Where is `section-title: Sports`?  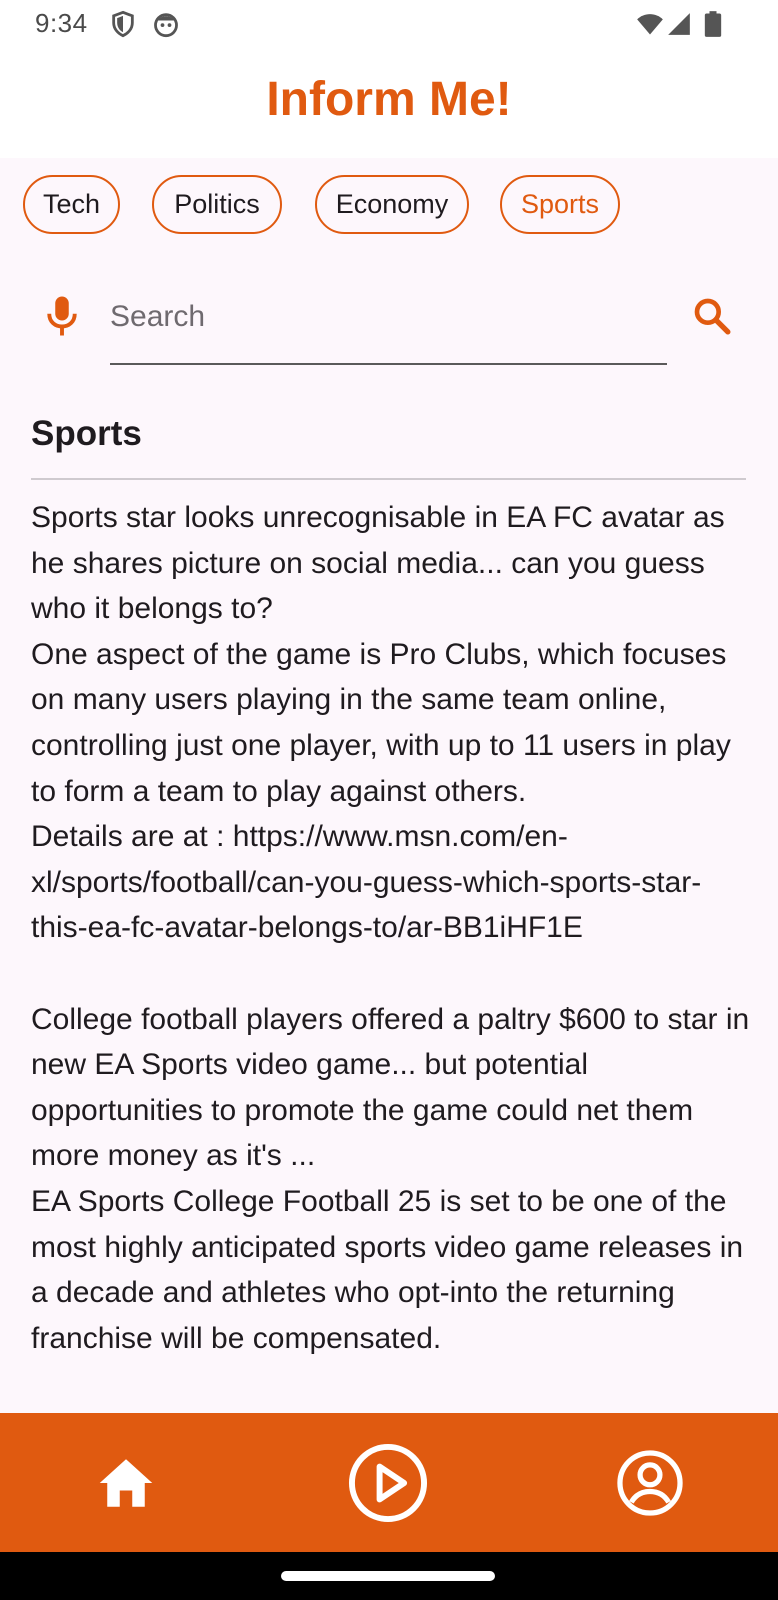
section-title: Sports is located at coordinates (86, 433).